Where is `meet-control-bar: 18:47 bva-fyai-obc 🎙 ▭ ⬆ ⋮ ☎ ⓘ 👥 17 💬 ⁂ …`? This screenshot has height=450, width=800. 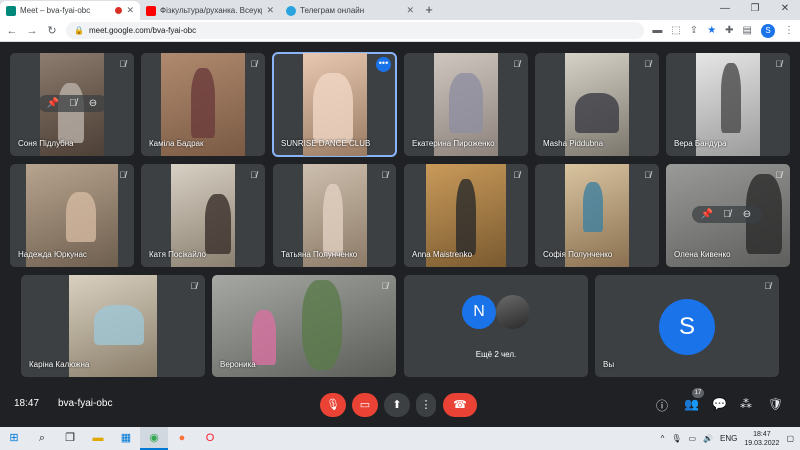
meet-control-bar: 18:47 bva-fyai-obc 🎙 ▭ ⬆ ⋮ ☎ ⓘ 👥 17 💬 ⁂ … is located at coordinates (400, 406).